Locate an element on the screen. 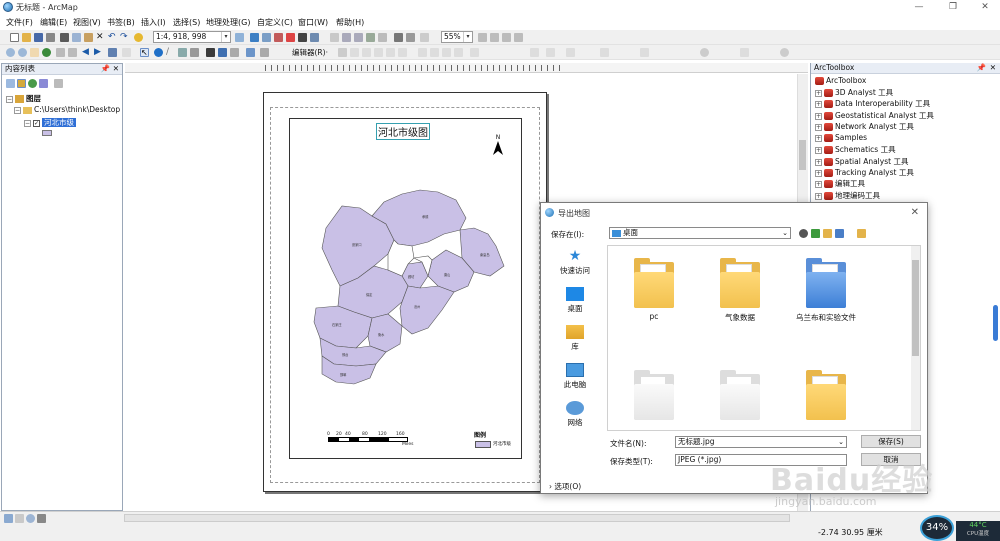 The height and width of the screenshot is (541, 1000). zoom-in-icon is located at coordinates (10, 52).